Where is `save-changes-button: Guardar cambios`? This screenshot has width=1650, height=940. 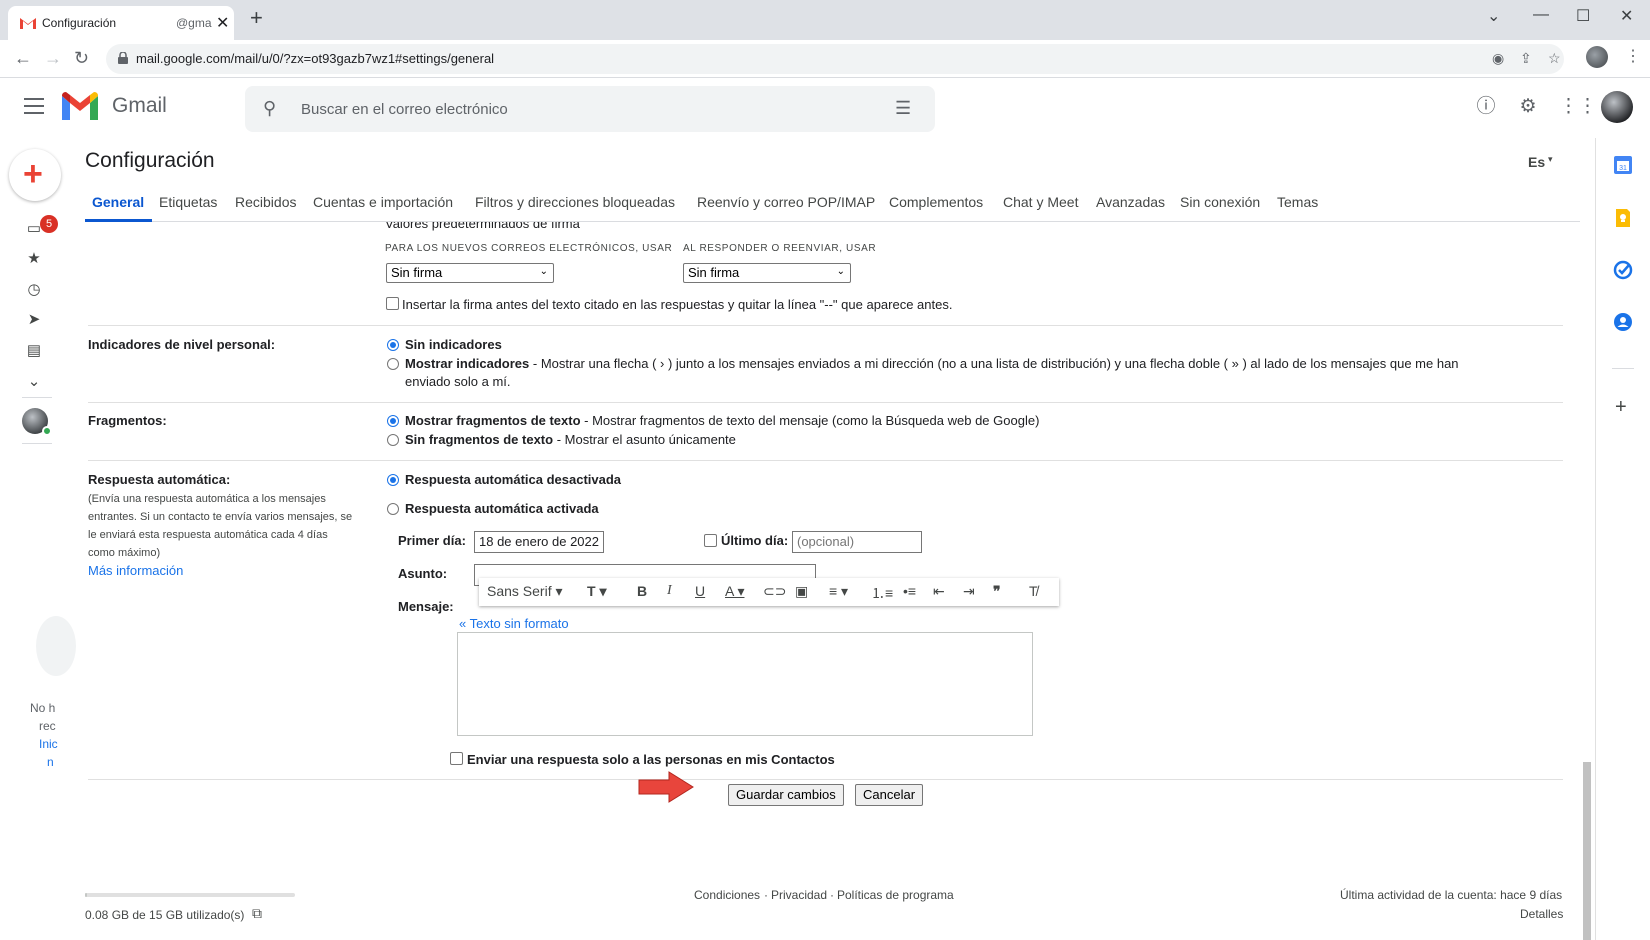
save-changes-button: Guardar cambios is located at coordinates (786, 795).